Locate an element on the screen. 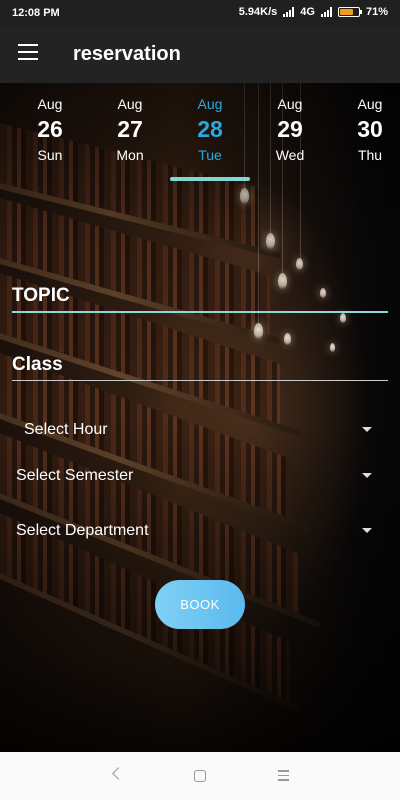 This screenshot has width=400, height=800. date-weekday: Sun is located at coordinates (50, 155).